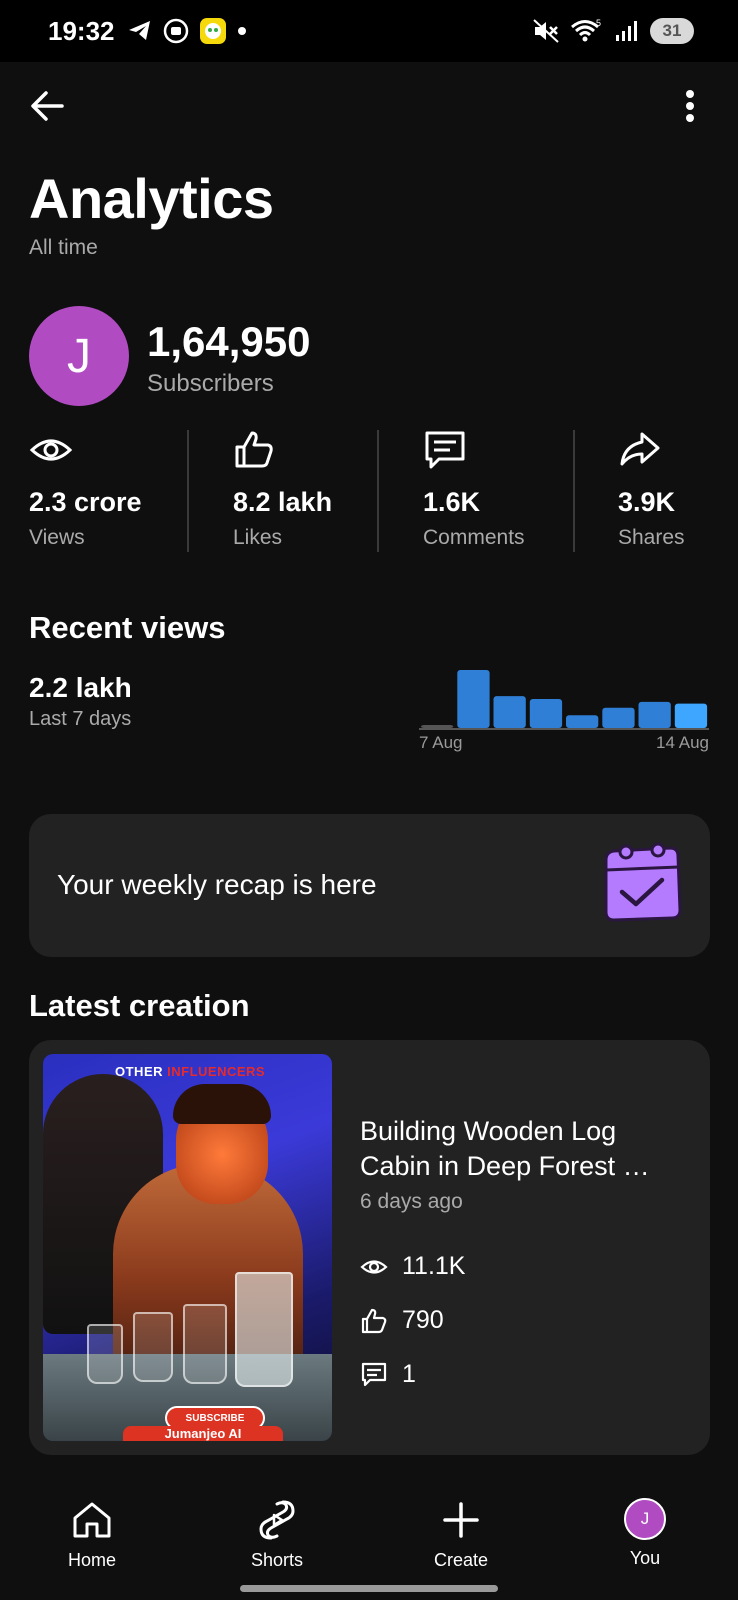 This screenshot has width=738, height=1600. What do you see at coordinates (79, 356) in the screenshot?
I see `channel-avatar: J` at bounding box center [79, 356].